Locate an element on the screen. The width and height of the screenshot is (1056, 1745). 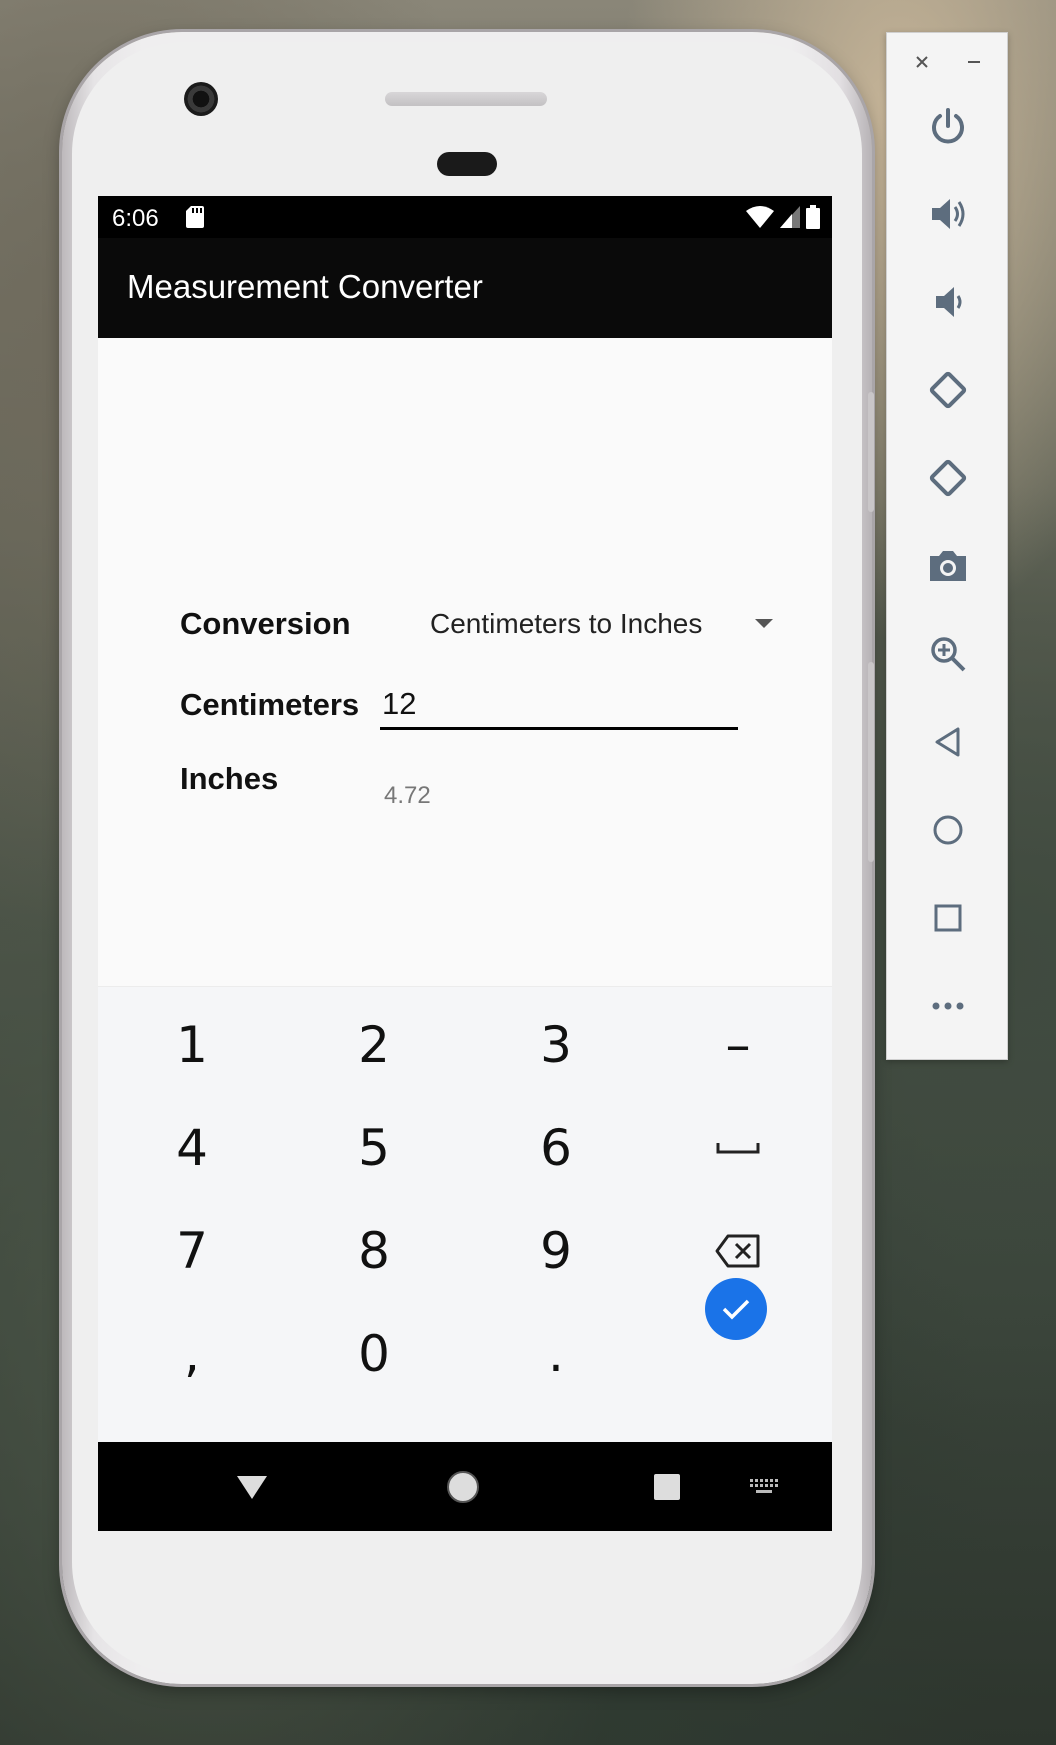
earpiece is located at coordinates (467, 164).